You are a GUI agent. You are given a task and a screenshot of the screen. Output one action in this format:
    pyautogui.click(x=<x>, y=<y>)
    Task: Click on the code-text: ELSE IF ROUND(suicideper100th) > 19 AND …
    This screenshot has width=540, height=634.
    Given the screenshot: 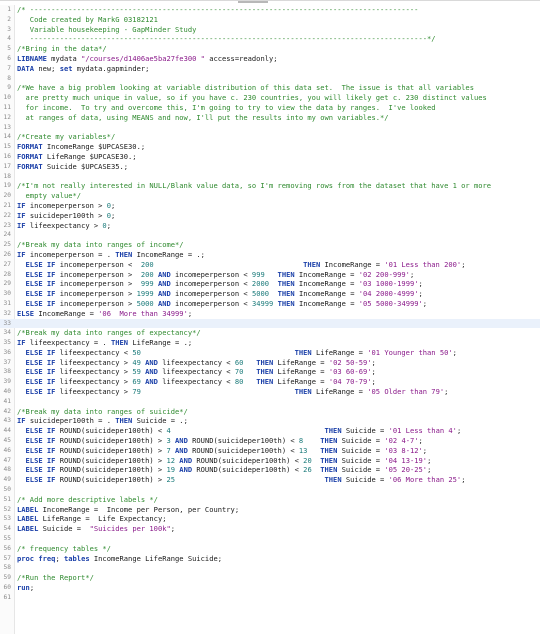 What is the action you would take?
    pyautogui.click(x=224, y=470)
    